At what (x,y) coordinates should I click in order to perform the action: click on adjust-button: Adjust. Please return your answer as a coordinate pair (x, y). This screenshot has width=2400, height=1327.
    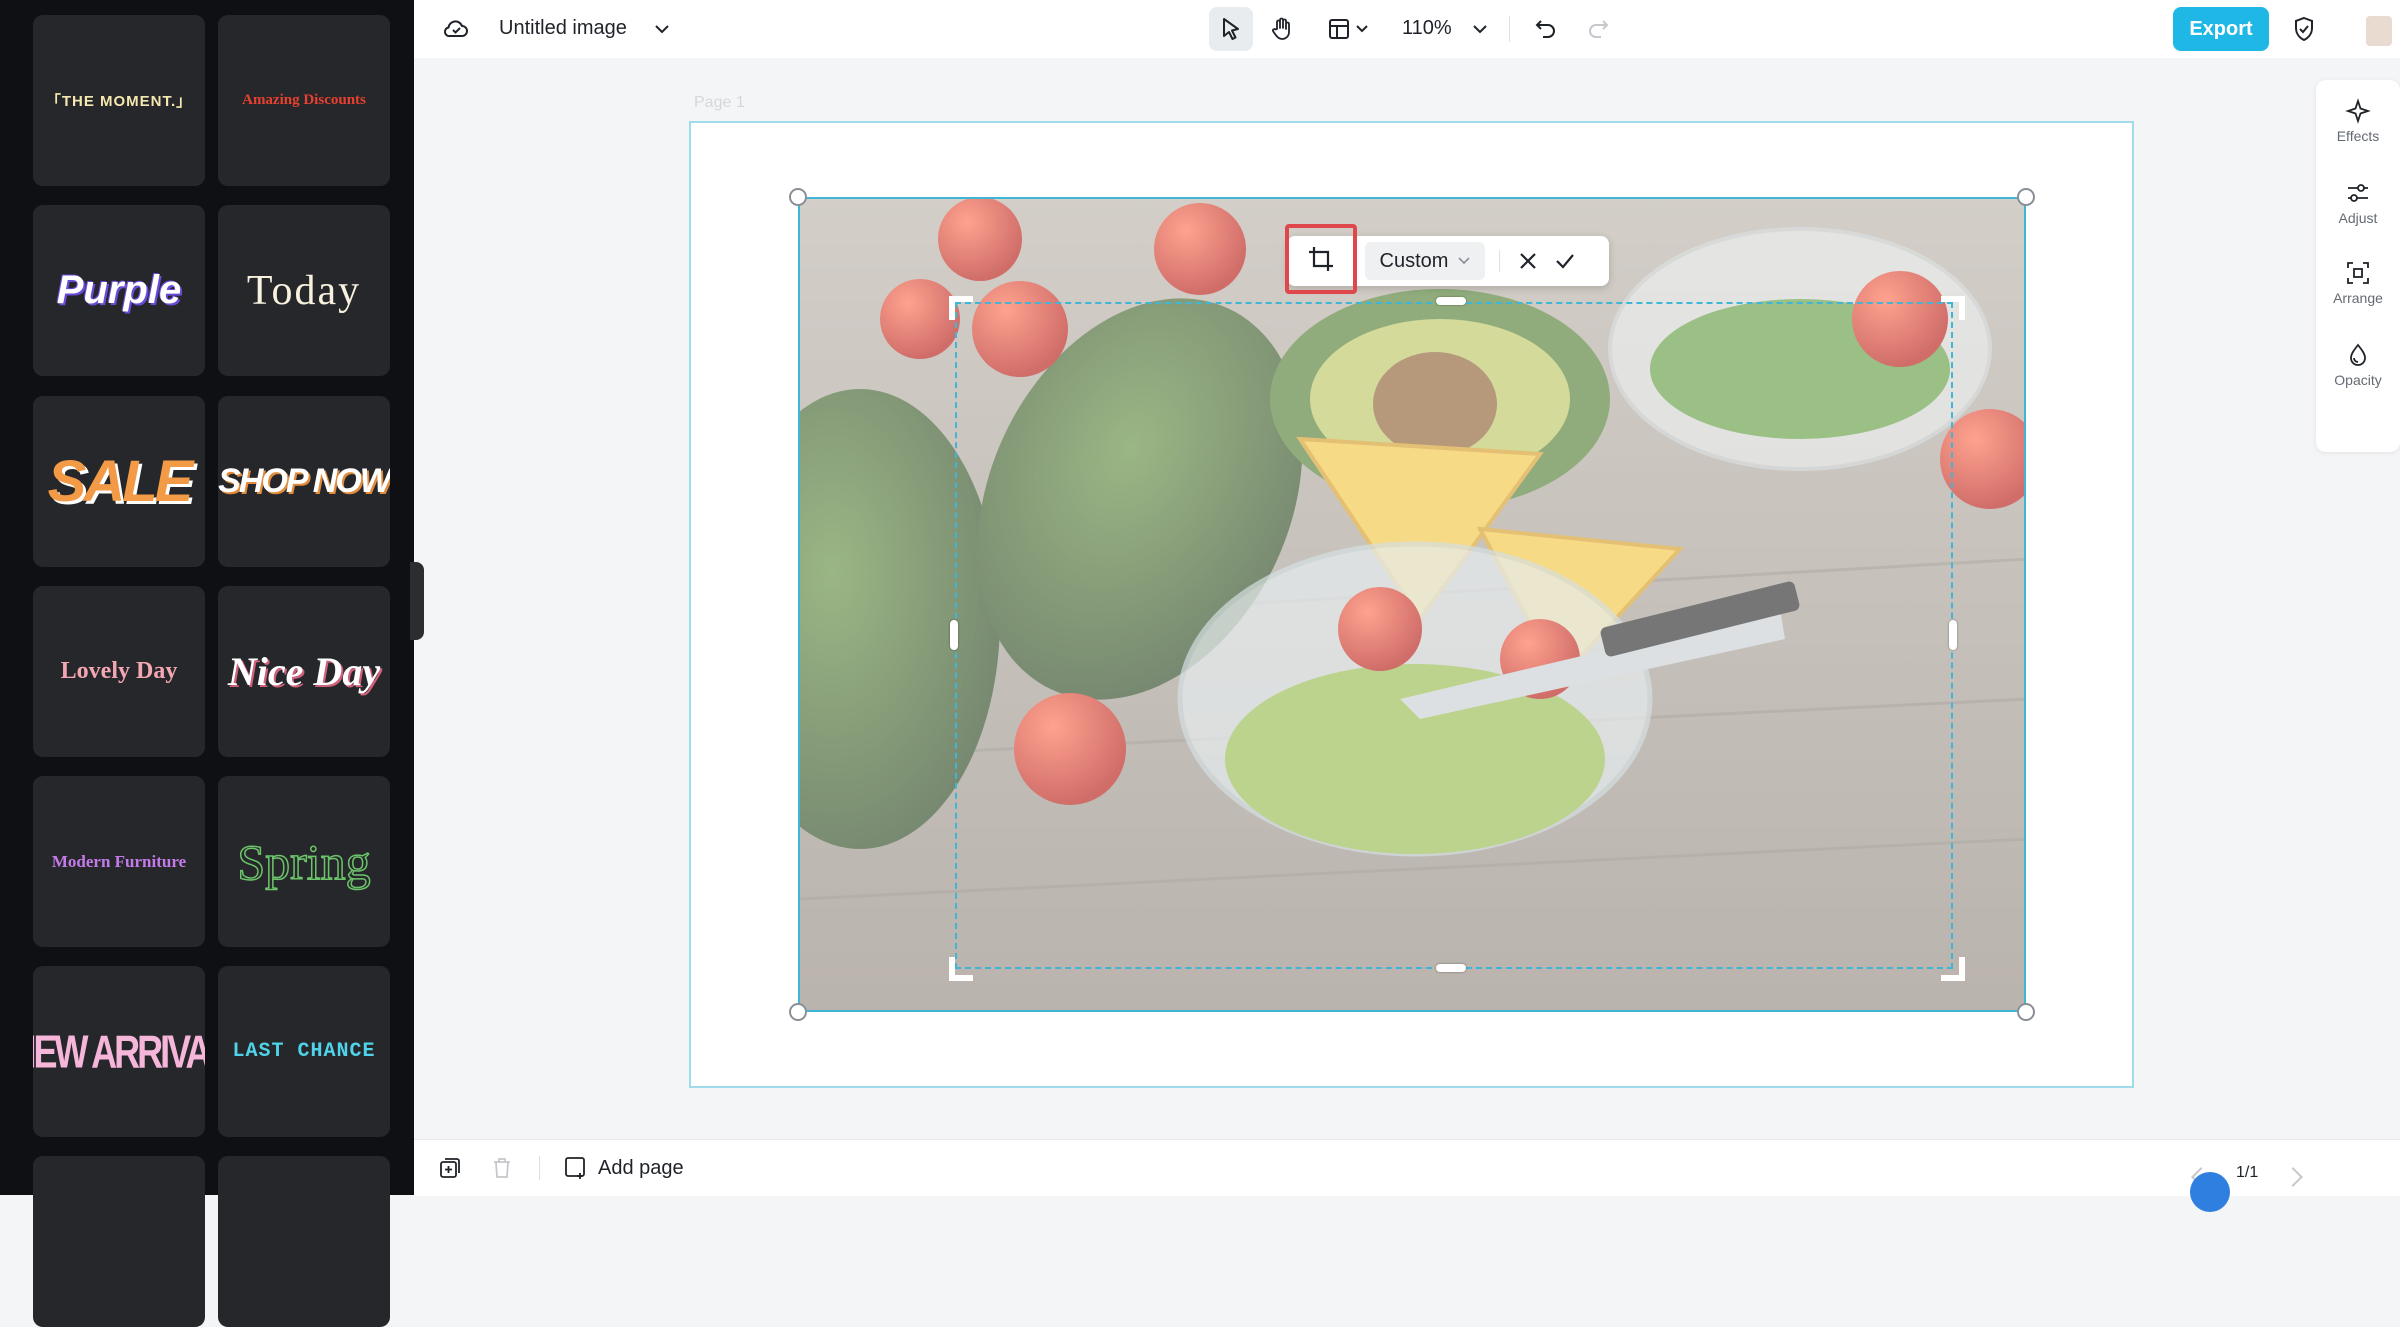
    Looking at the image, I should click on (2358, 203).